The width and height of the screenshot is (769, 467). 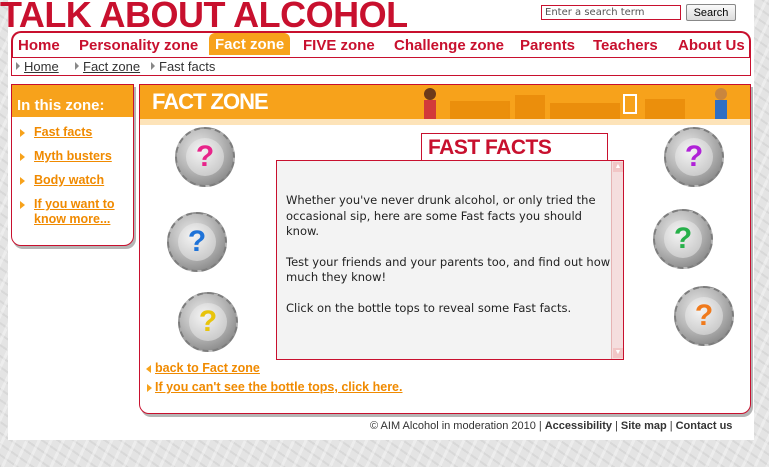 I want to click on breadcrumb-current: Fast facts, so click(x=183, y=66).